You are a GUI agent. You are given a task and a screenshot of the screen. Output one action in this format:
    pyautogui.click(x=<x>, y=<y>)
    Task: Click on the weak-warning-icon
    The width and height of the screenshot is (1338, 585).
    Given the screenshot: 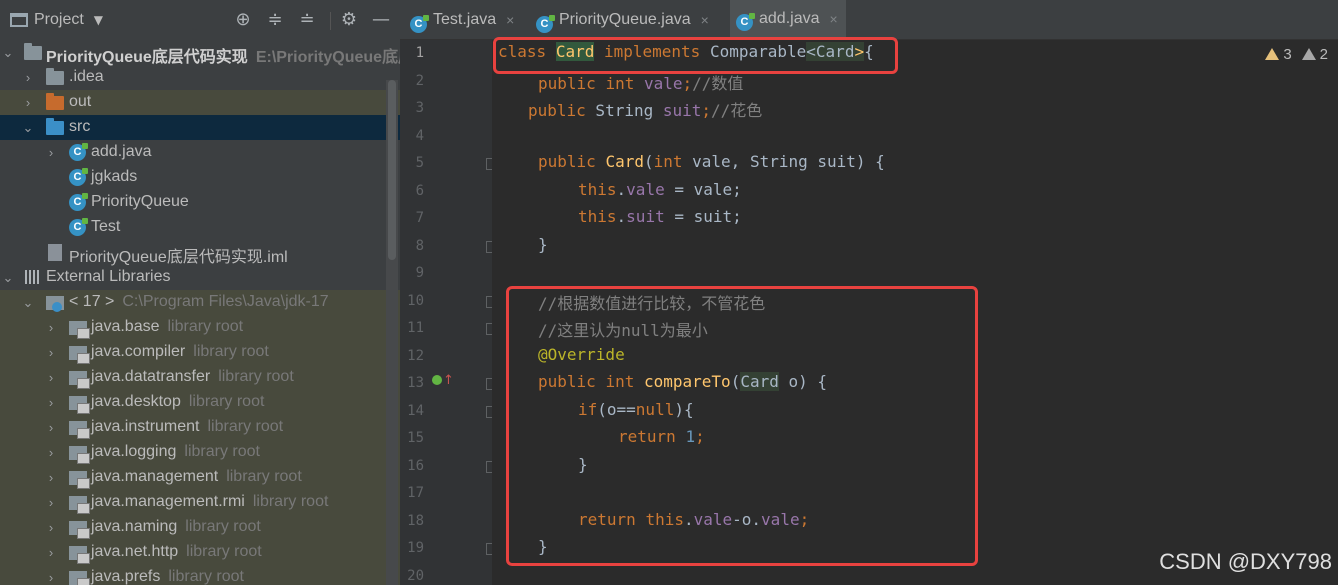 What is the action you would take?
    pyautogui.click(x=1308, y=54)
    